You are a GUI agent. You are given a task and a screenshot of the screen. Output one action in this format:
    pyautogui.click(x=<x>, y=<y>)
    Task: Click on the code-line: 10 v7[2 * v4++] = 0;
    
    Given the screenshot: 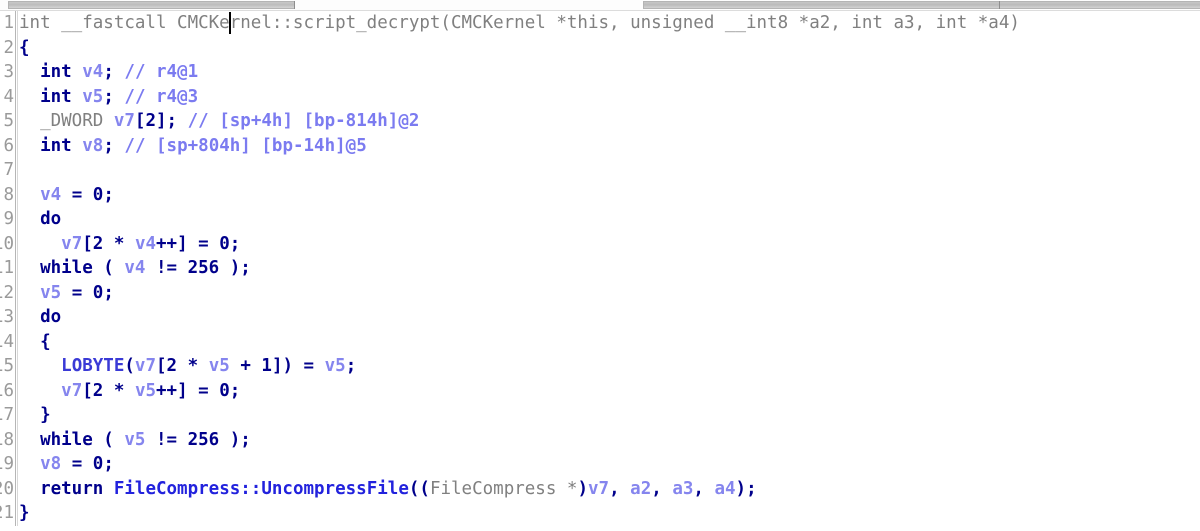 What is the action you would take?
    pyautogui.click(x=600, y=243)
    